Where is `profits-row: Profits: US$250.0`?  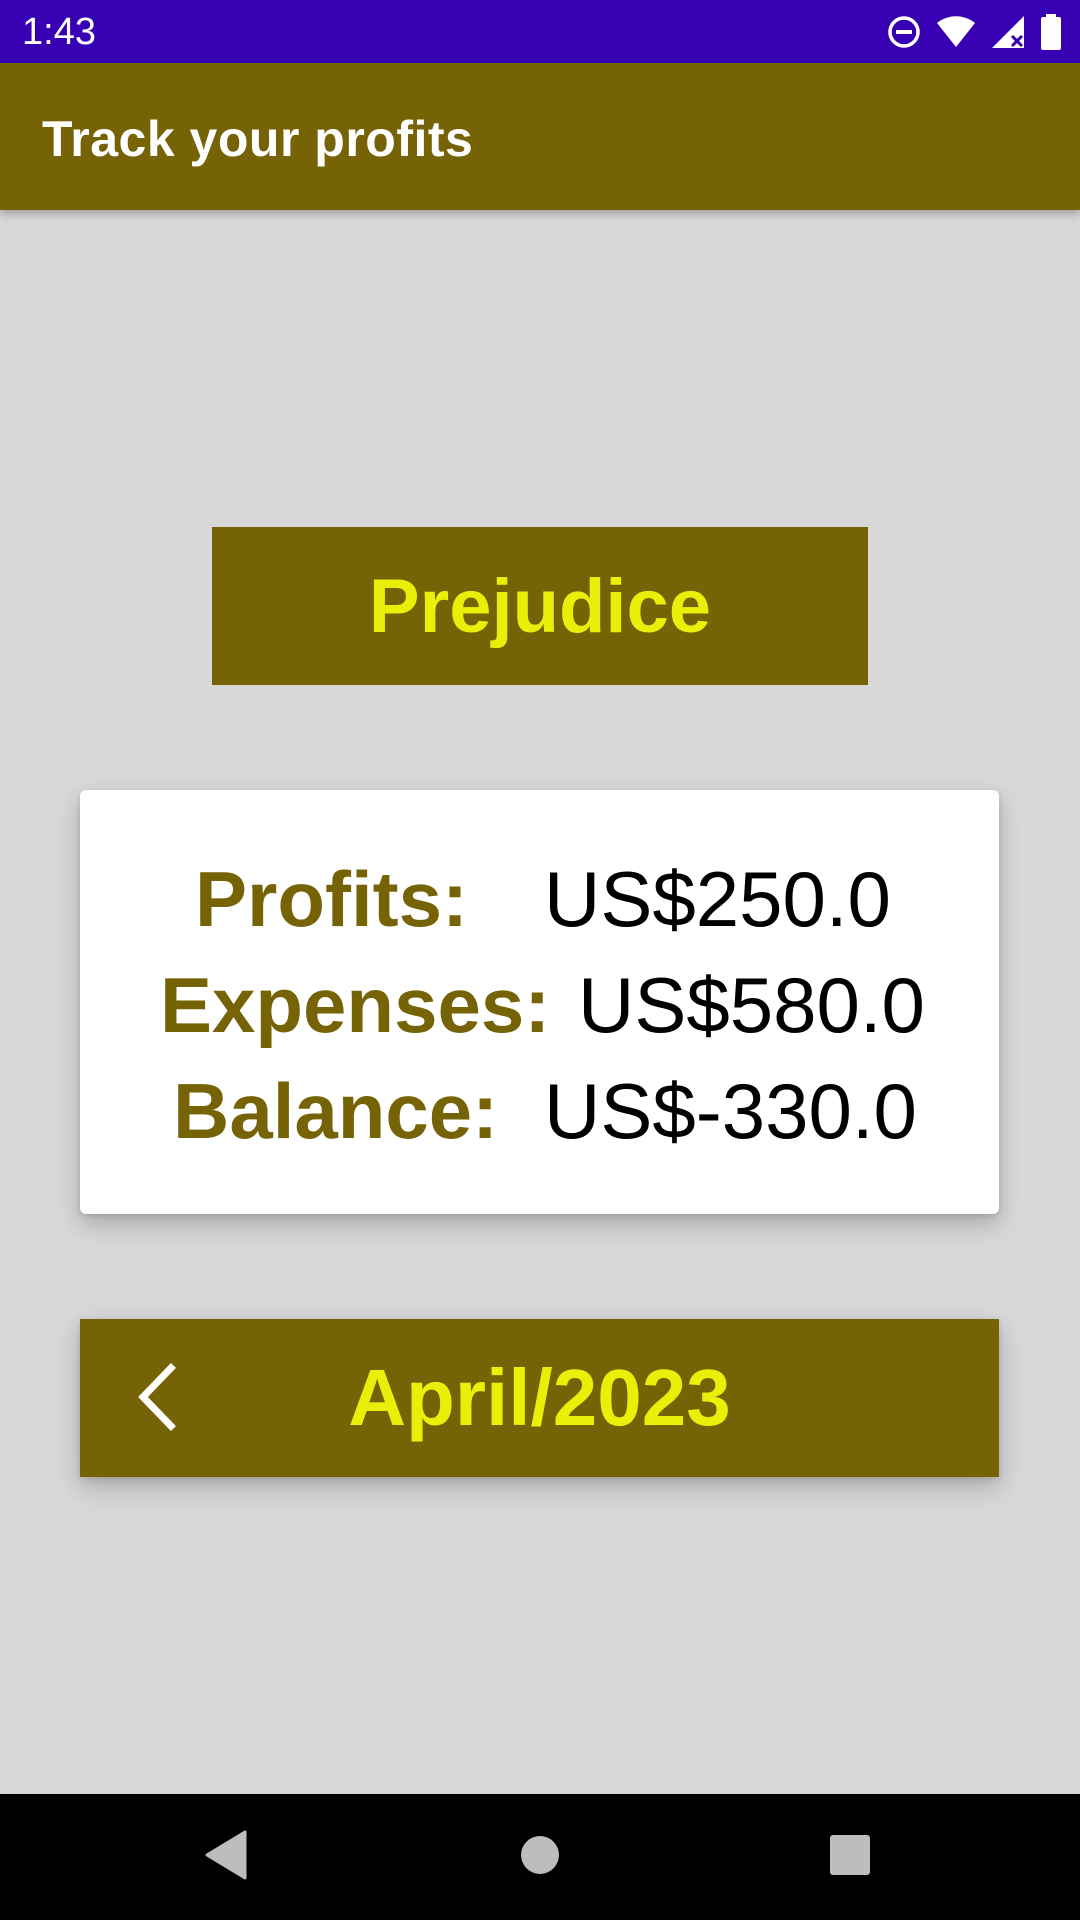 profits-row: Profits: US$250.0 is located at coordinates (539, 899).